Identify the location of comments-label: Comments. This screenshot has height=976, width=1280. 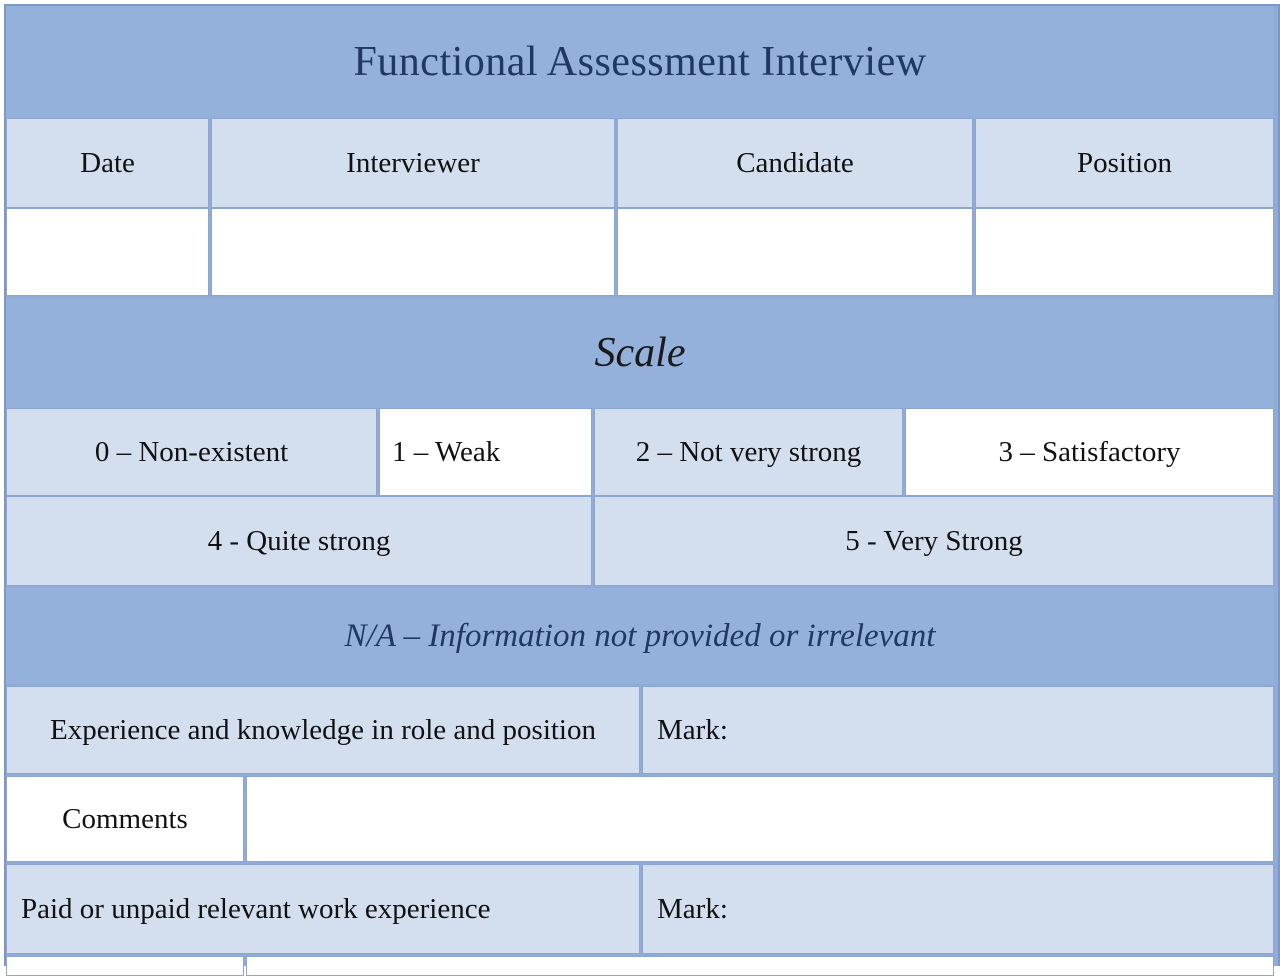
(125, 819).